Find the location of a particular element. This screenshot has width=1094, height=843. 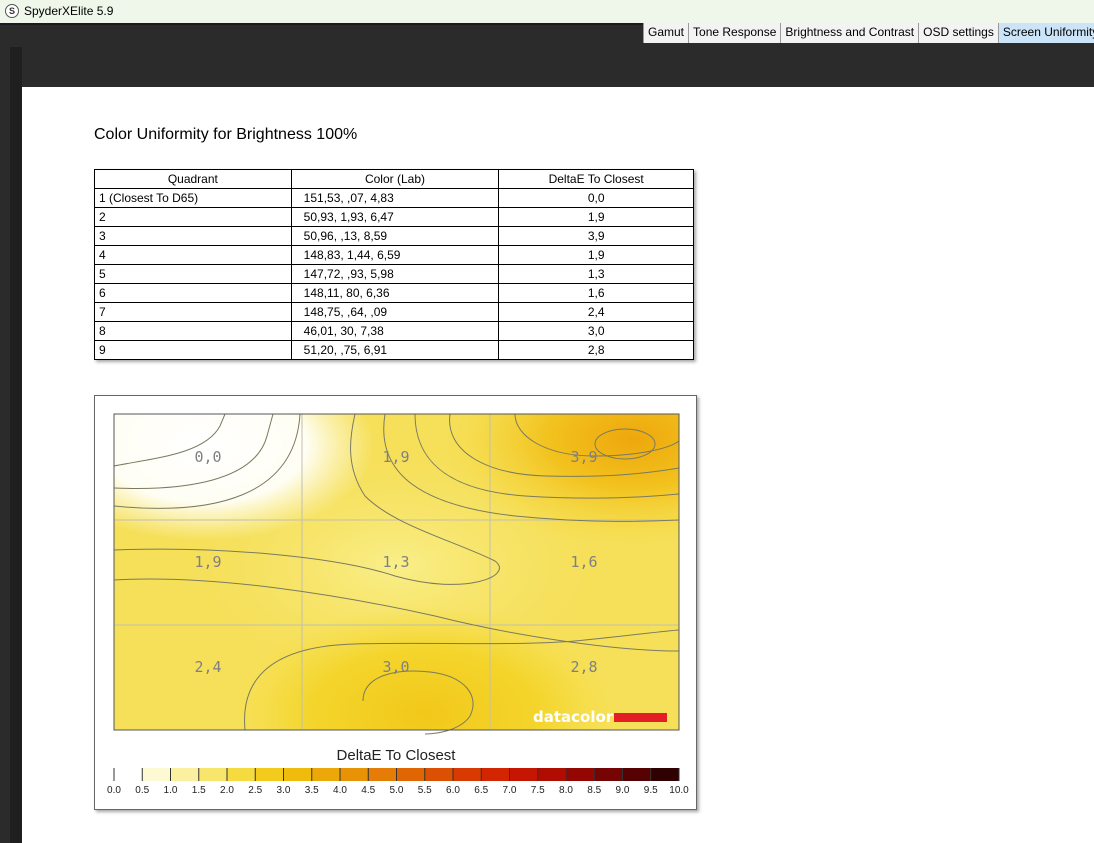

cell-value-label: 3,9 is located at coordinates (583, 457).